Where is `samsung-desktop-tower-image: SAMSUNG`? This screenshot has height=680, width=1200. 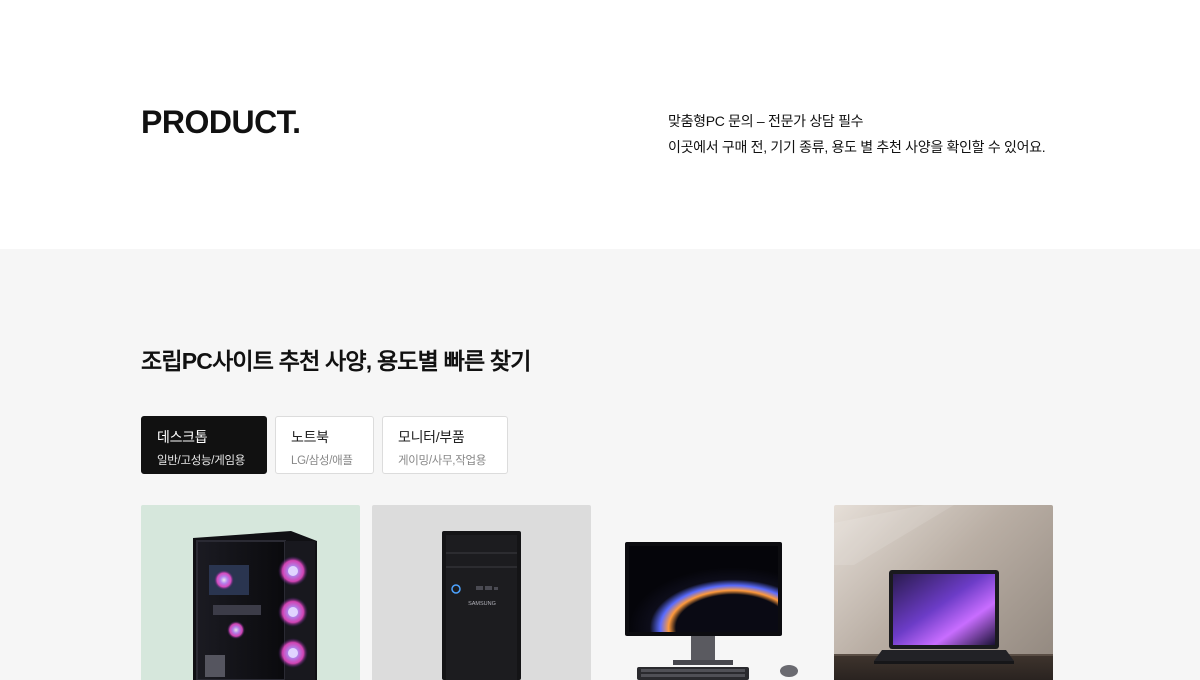 samsung-desktop-tower-image: SAMSUNG is located at coordinates (481, 605).